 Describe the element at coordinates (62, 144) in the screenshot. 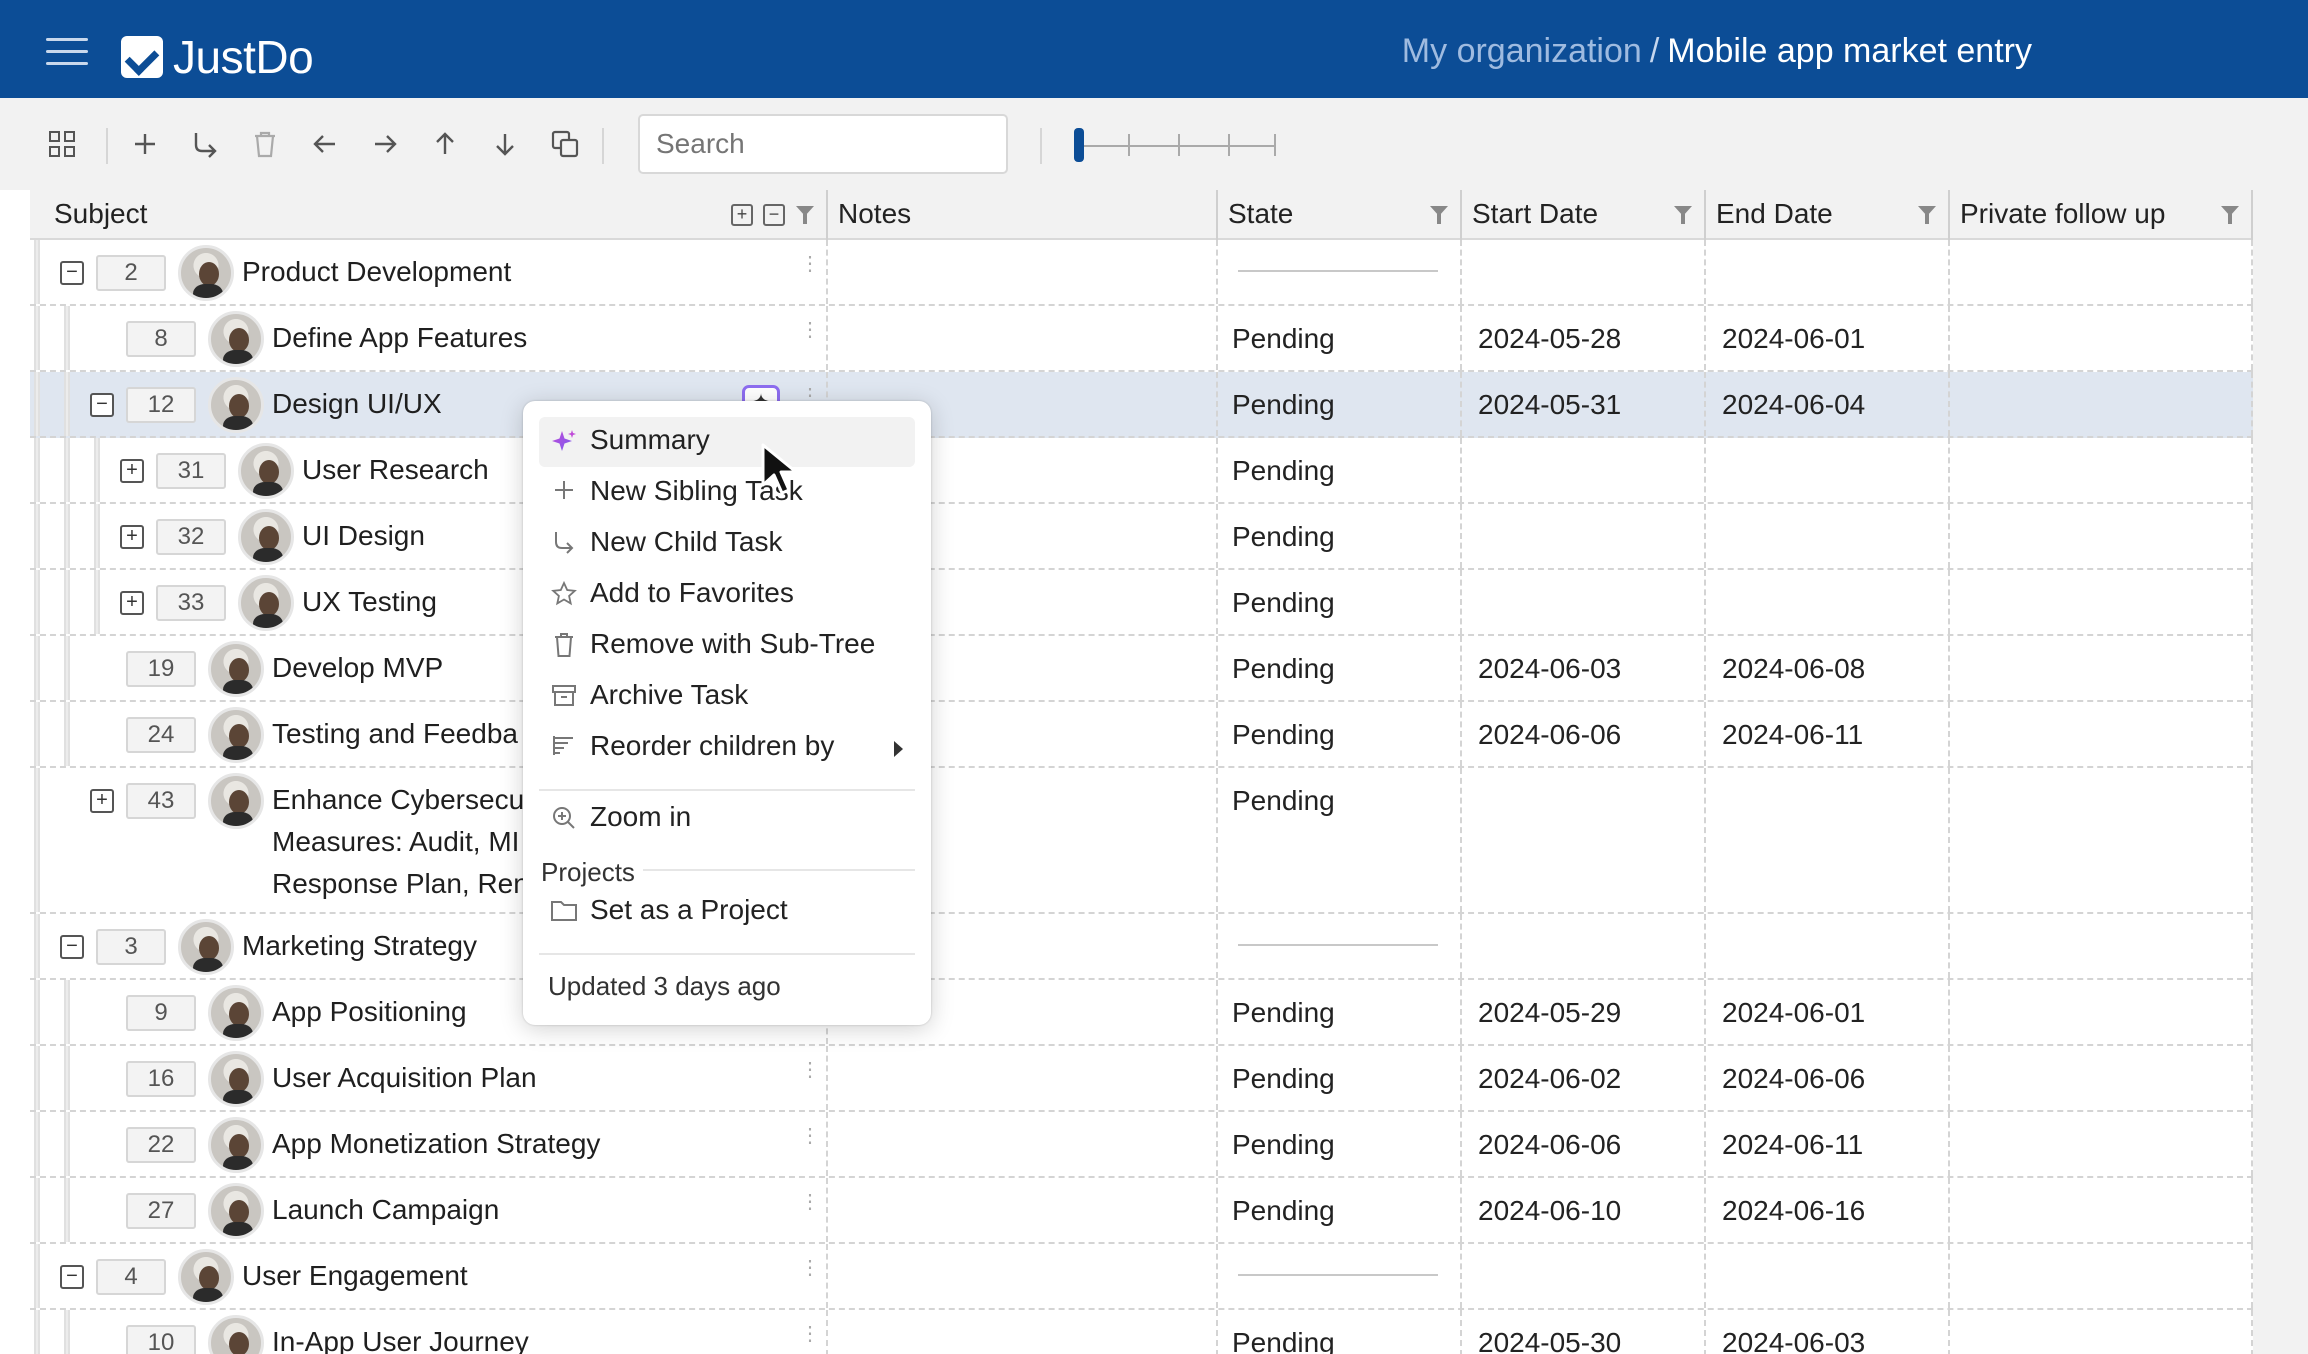

I see `grid-view-icon` at that location.